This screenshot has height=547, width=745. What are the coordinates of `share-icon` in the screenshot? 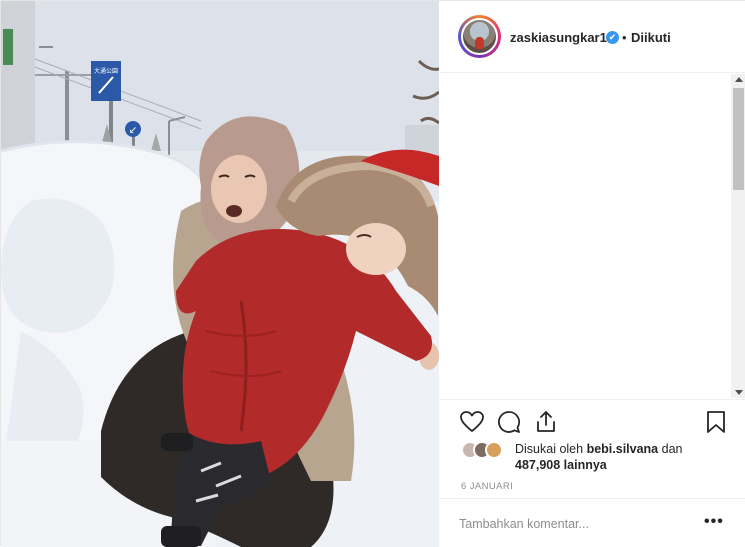 It's located at (546, 422).